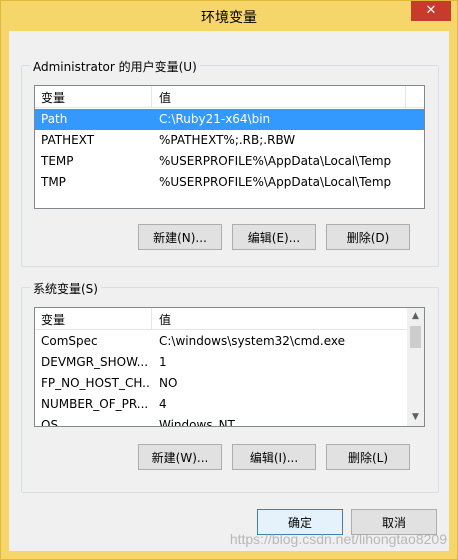 The width and height of the screenshot is (458, 560). I want to click on list-item: TMP %USERPROFILE%\AppData\Local\Temp, so click(229, 182).